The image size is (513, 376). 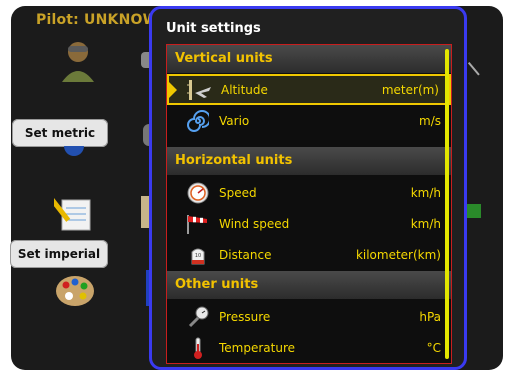 What do you see at coordinates (425, 192) in the screenshot?
I see `speed-value: km/h` at bounding box center [425, 192].